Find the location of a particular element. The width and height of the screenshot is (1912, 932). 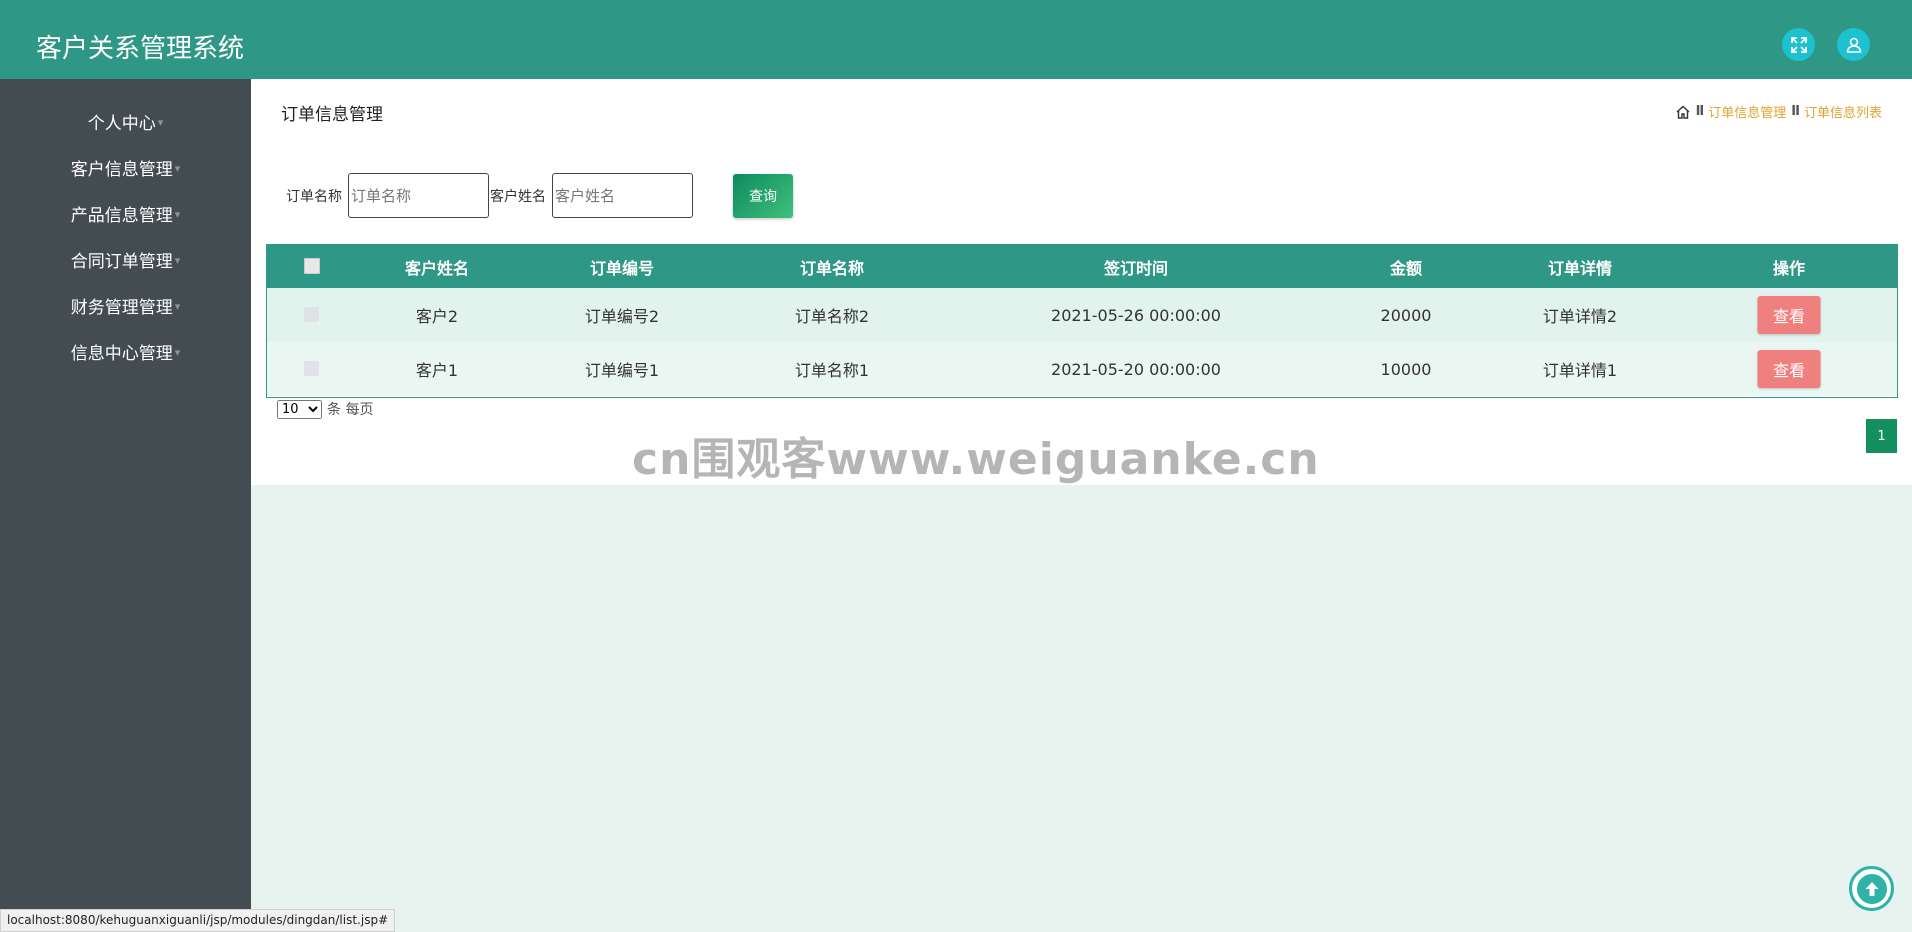

home-icon is located at coordinates (1683, 112).